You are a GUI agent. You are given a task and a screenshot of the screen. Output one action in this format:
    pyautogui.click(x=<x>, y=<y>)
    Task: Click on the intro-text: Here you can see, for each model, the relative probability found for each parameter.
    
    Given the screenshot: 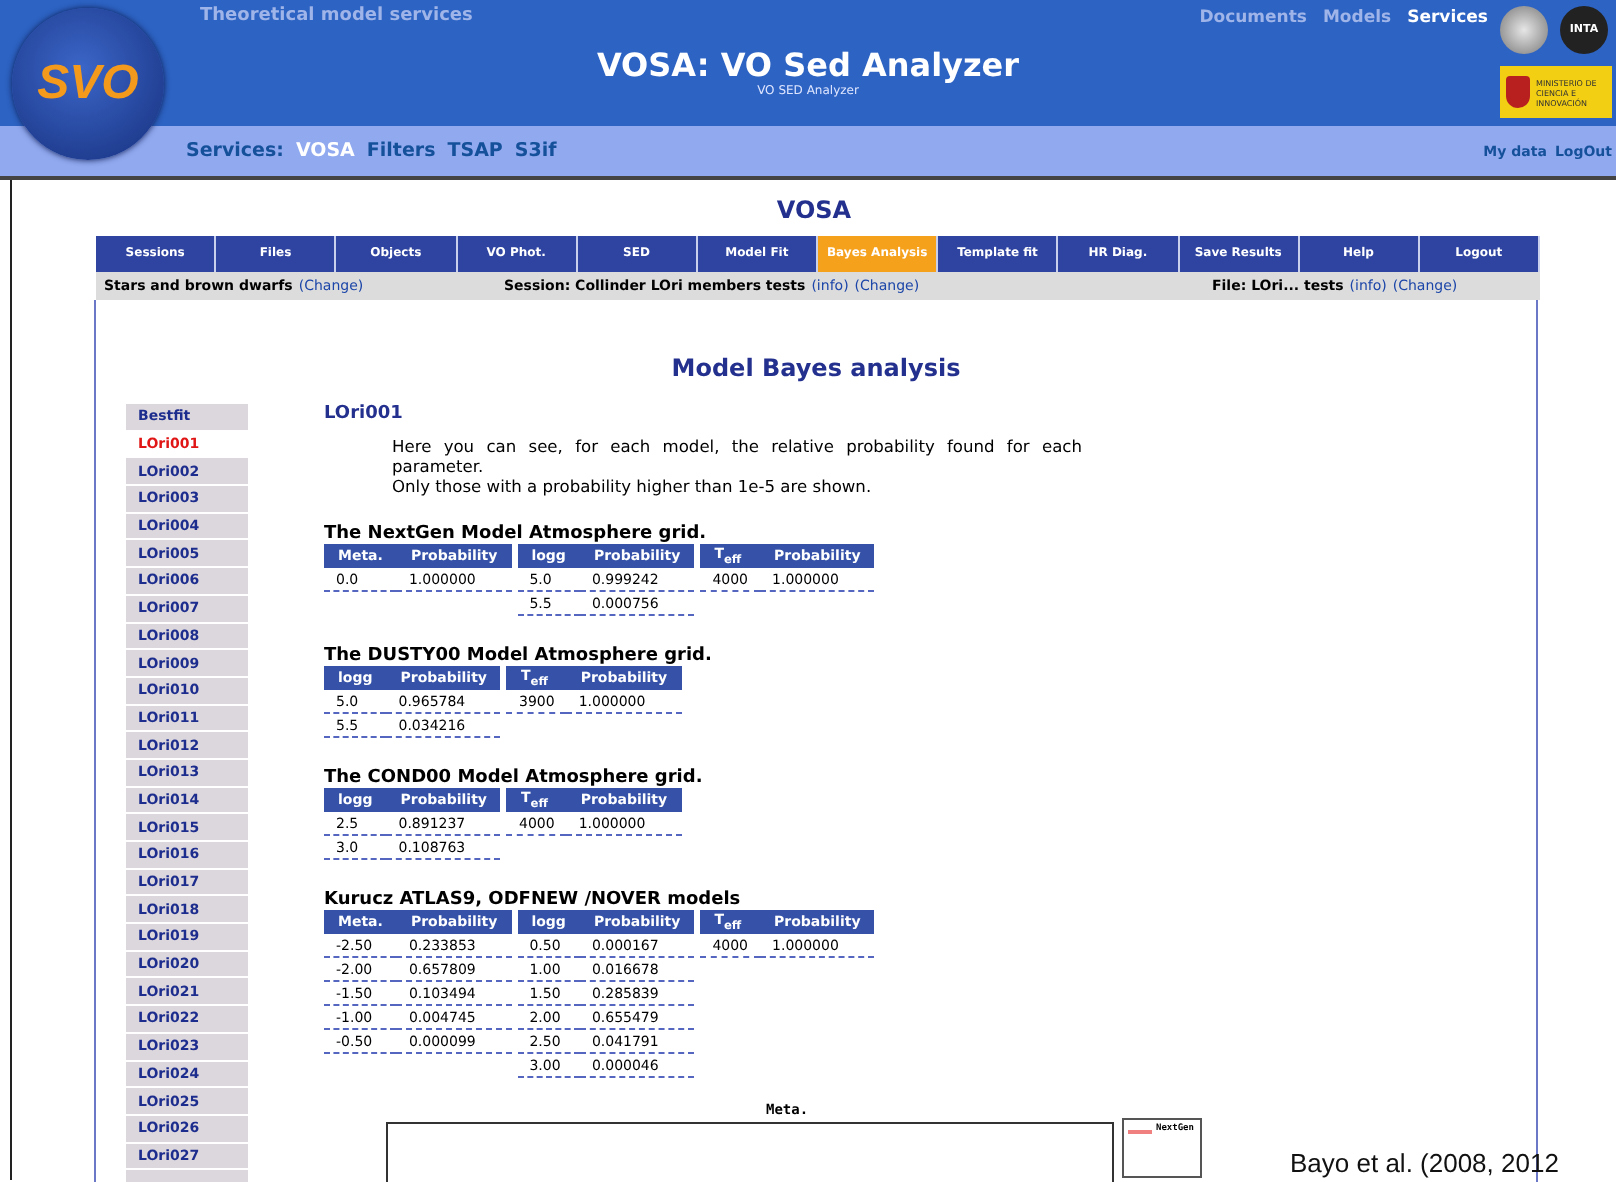 What is the action you would take?
    pyautogui.click(x=736, y=456)
    